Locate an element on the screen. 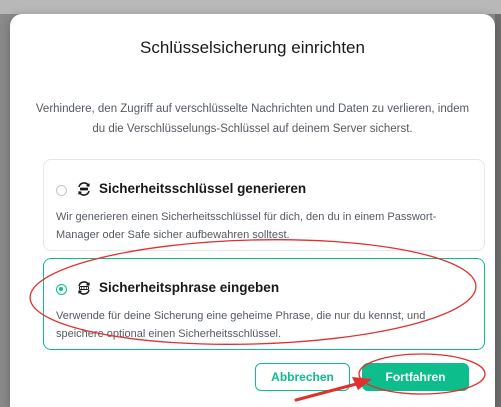  backdrop-top is located at coordinates (250, 7).